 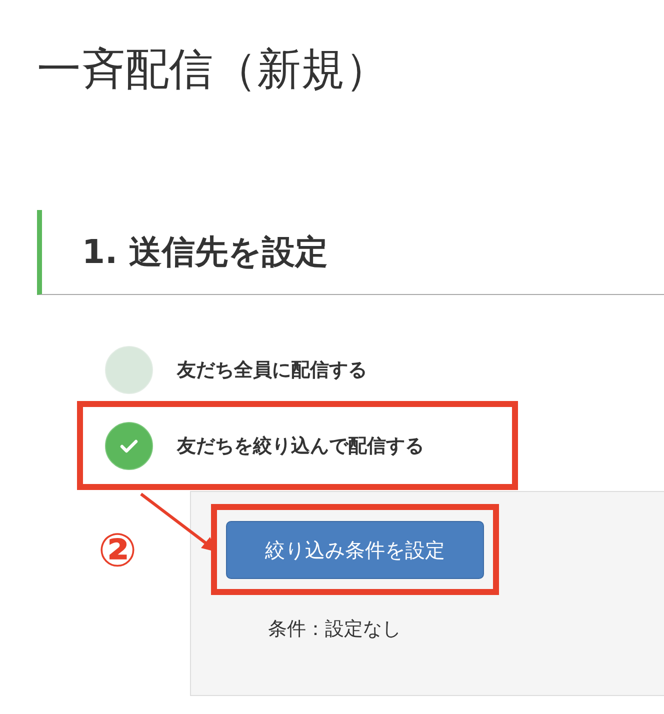 What do you see at coordinates (272, 370) in the screenshot?
I see `option-label: 友だち全員に配信する` at bounding box center [272, 370].